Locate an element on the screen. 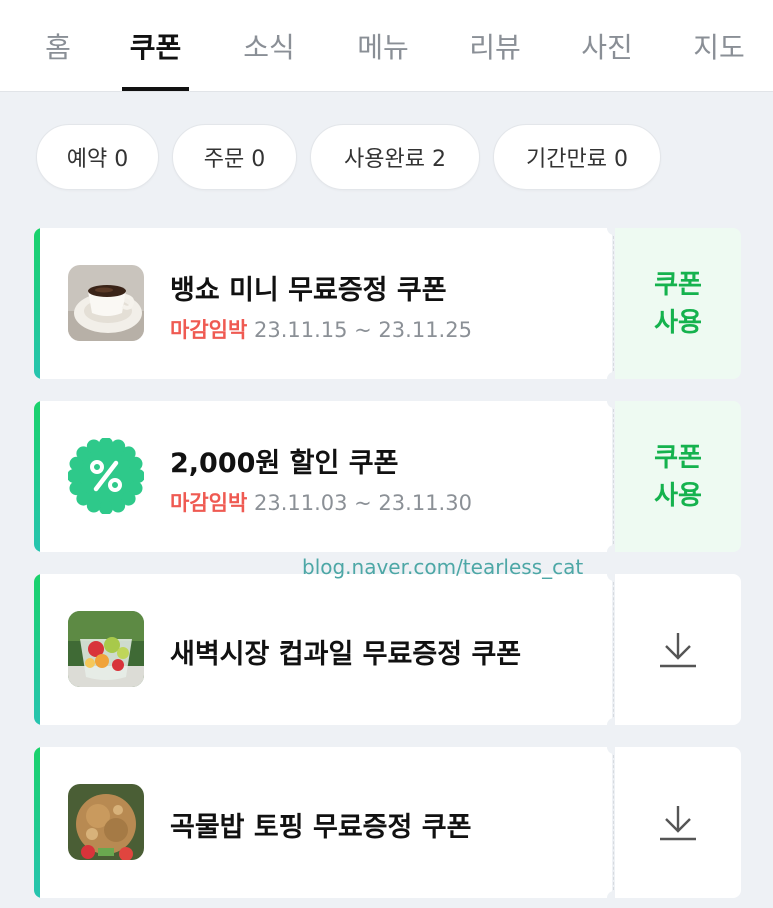 The image size is (773, 908). coupon-title: 뱅쇼 미니 무료증정 쿠폰 is located at coordinates (308, 290).